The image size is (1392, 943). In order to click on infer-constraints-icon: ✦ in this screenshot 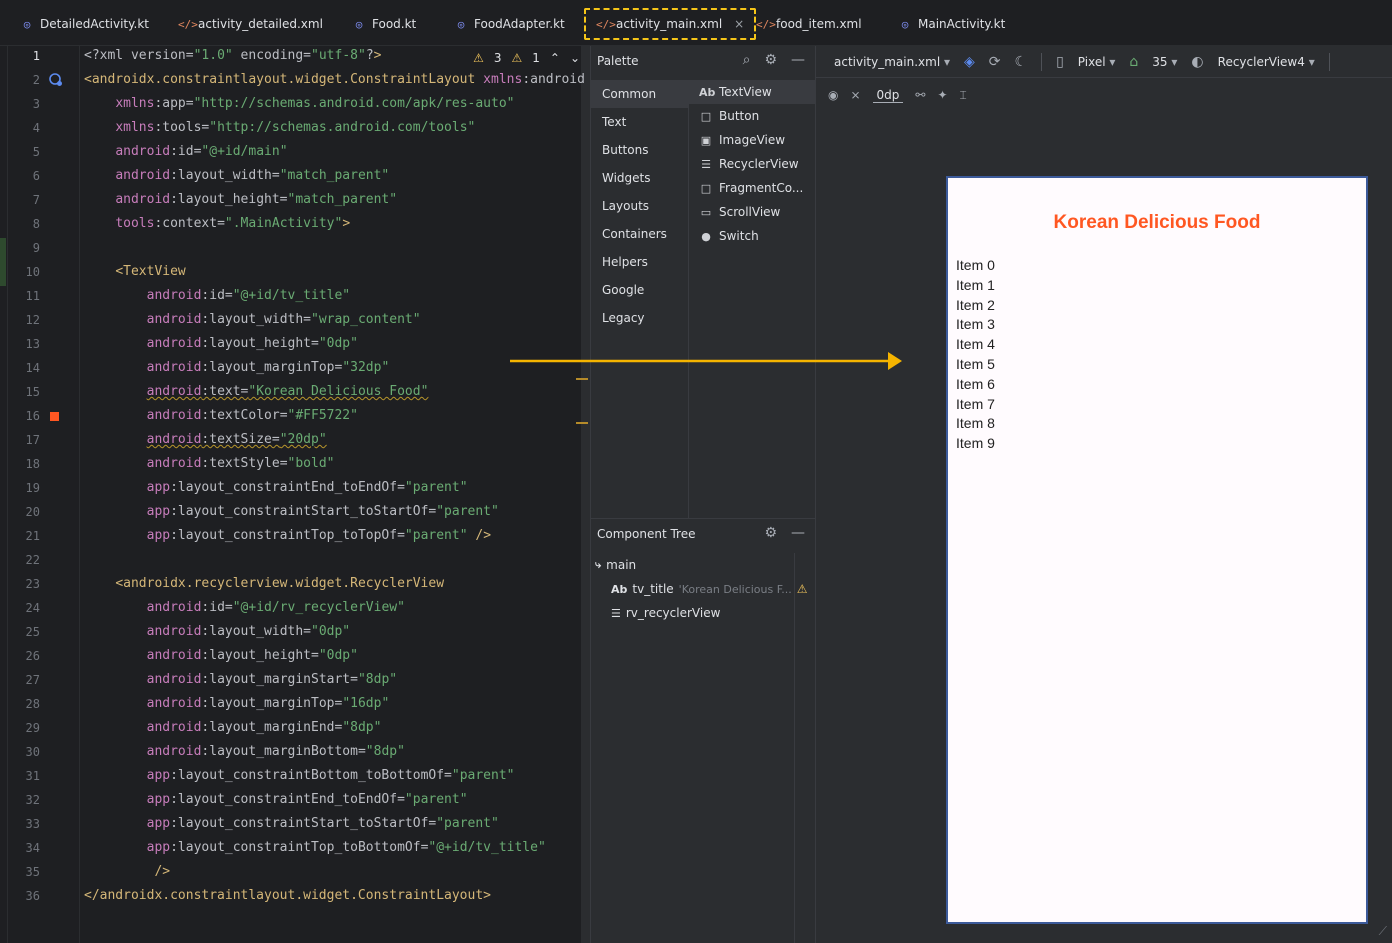, I will do `click(942, 95)`.